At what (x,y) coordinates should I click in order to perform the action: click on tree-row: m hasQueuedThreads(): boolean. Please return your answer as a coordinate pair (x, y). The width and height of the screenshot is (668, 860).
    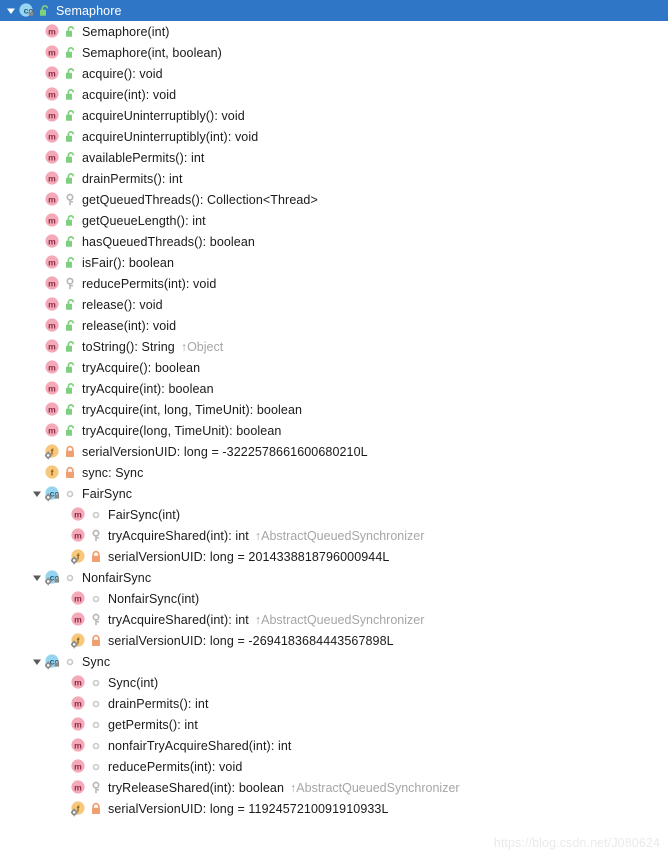
    Looking at the image, I should click on (334, 241).